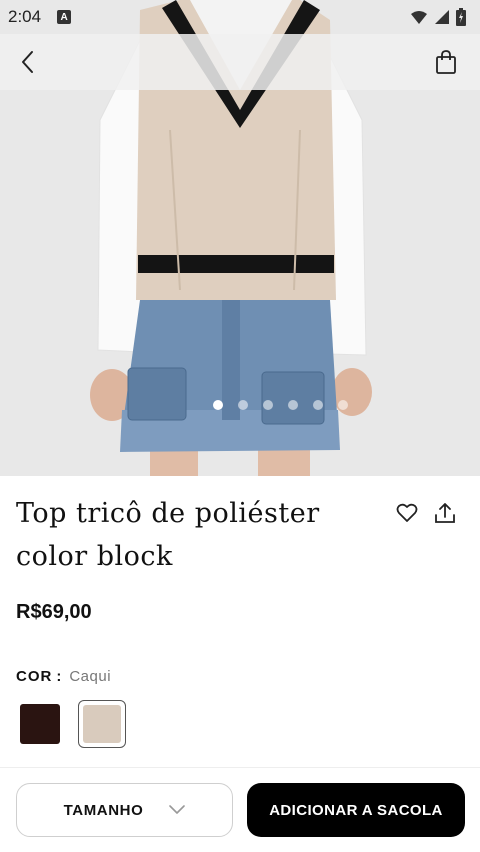  Describe the element at coordinates (177, 810) in the screenshot. I see `chevron-down-icon` at that location.